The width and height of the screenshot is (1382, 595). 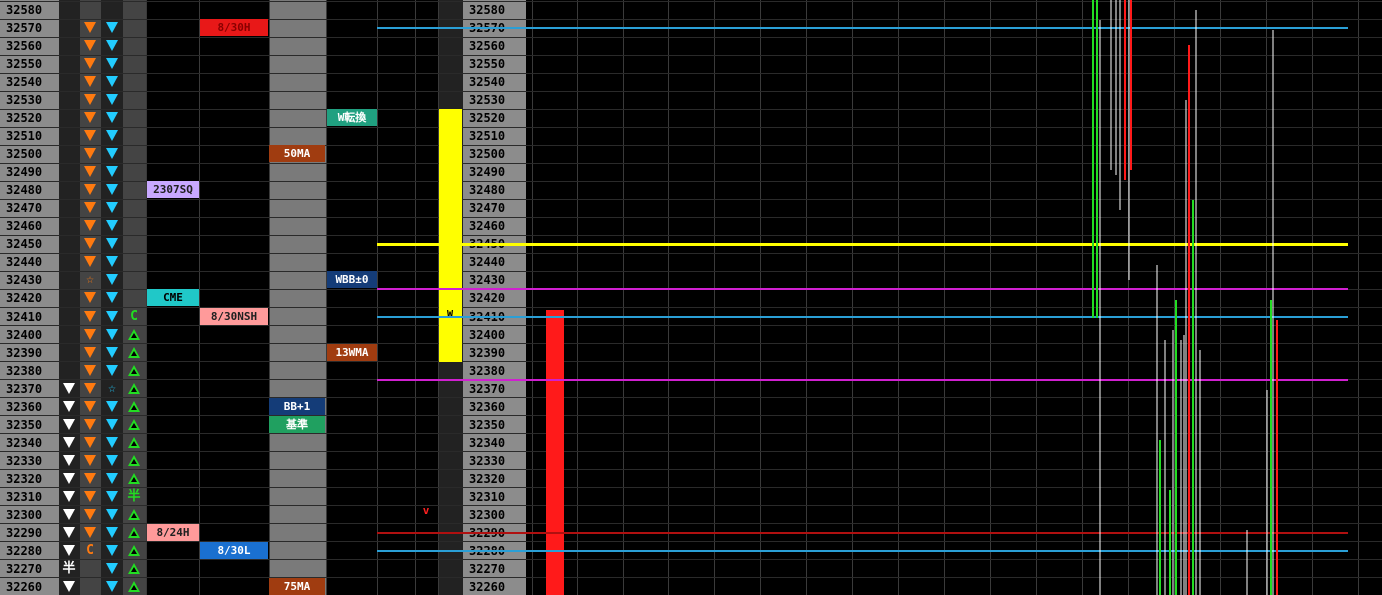 I want to click on level-label: 8/24H, so click(x=173, y=532).